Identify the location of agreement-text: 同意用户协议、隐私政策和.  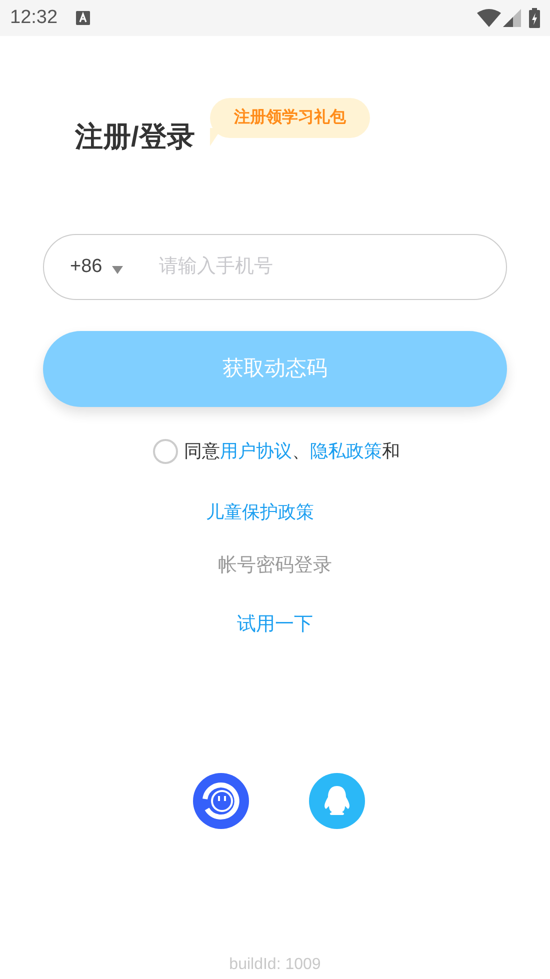
(292, 451).